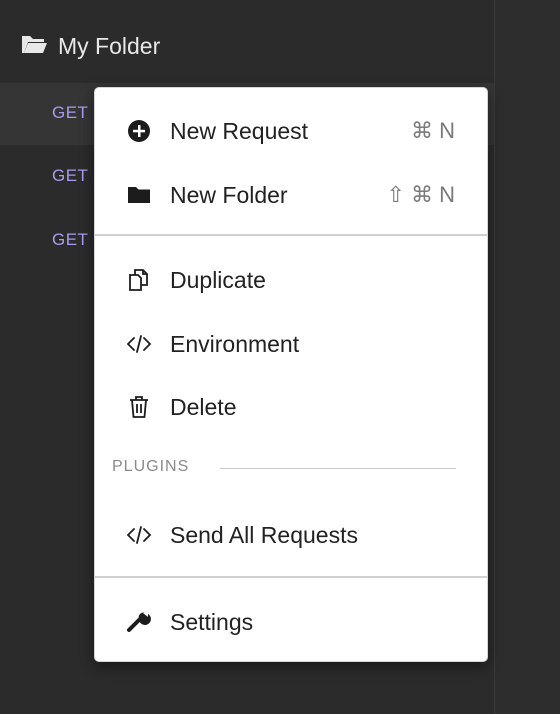 This screenshot has width=560, height=714. Describe the element at coordinates (139, 280) in the screenshot. I see `duplicate-icon` at that location.